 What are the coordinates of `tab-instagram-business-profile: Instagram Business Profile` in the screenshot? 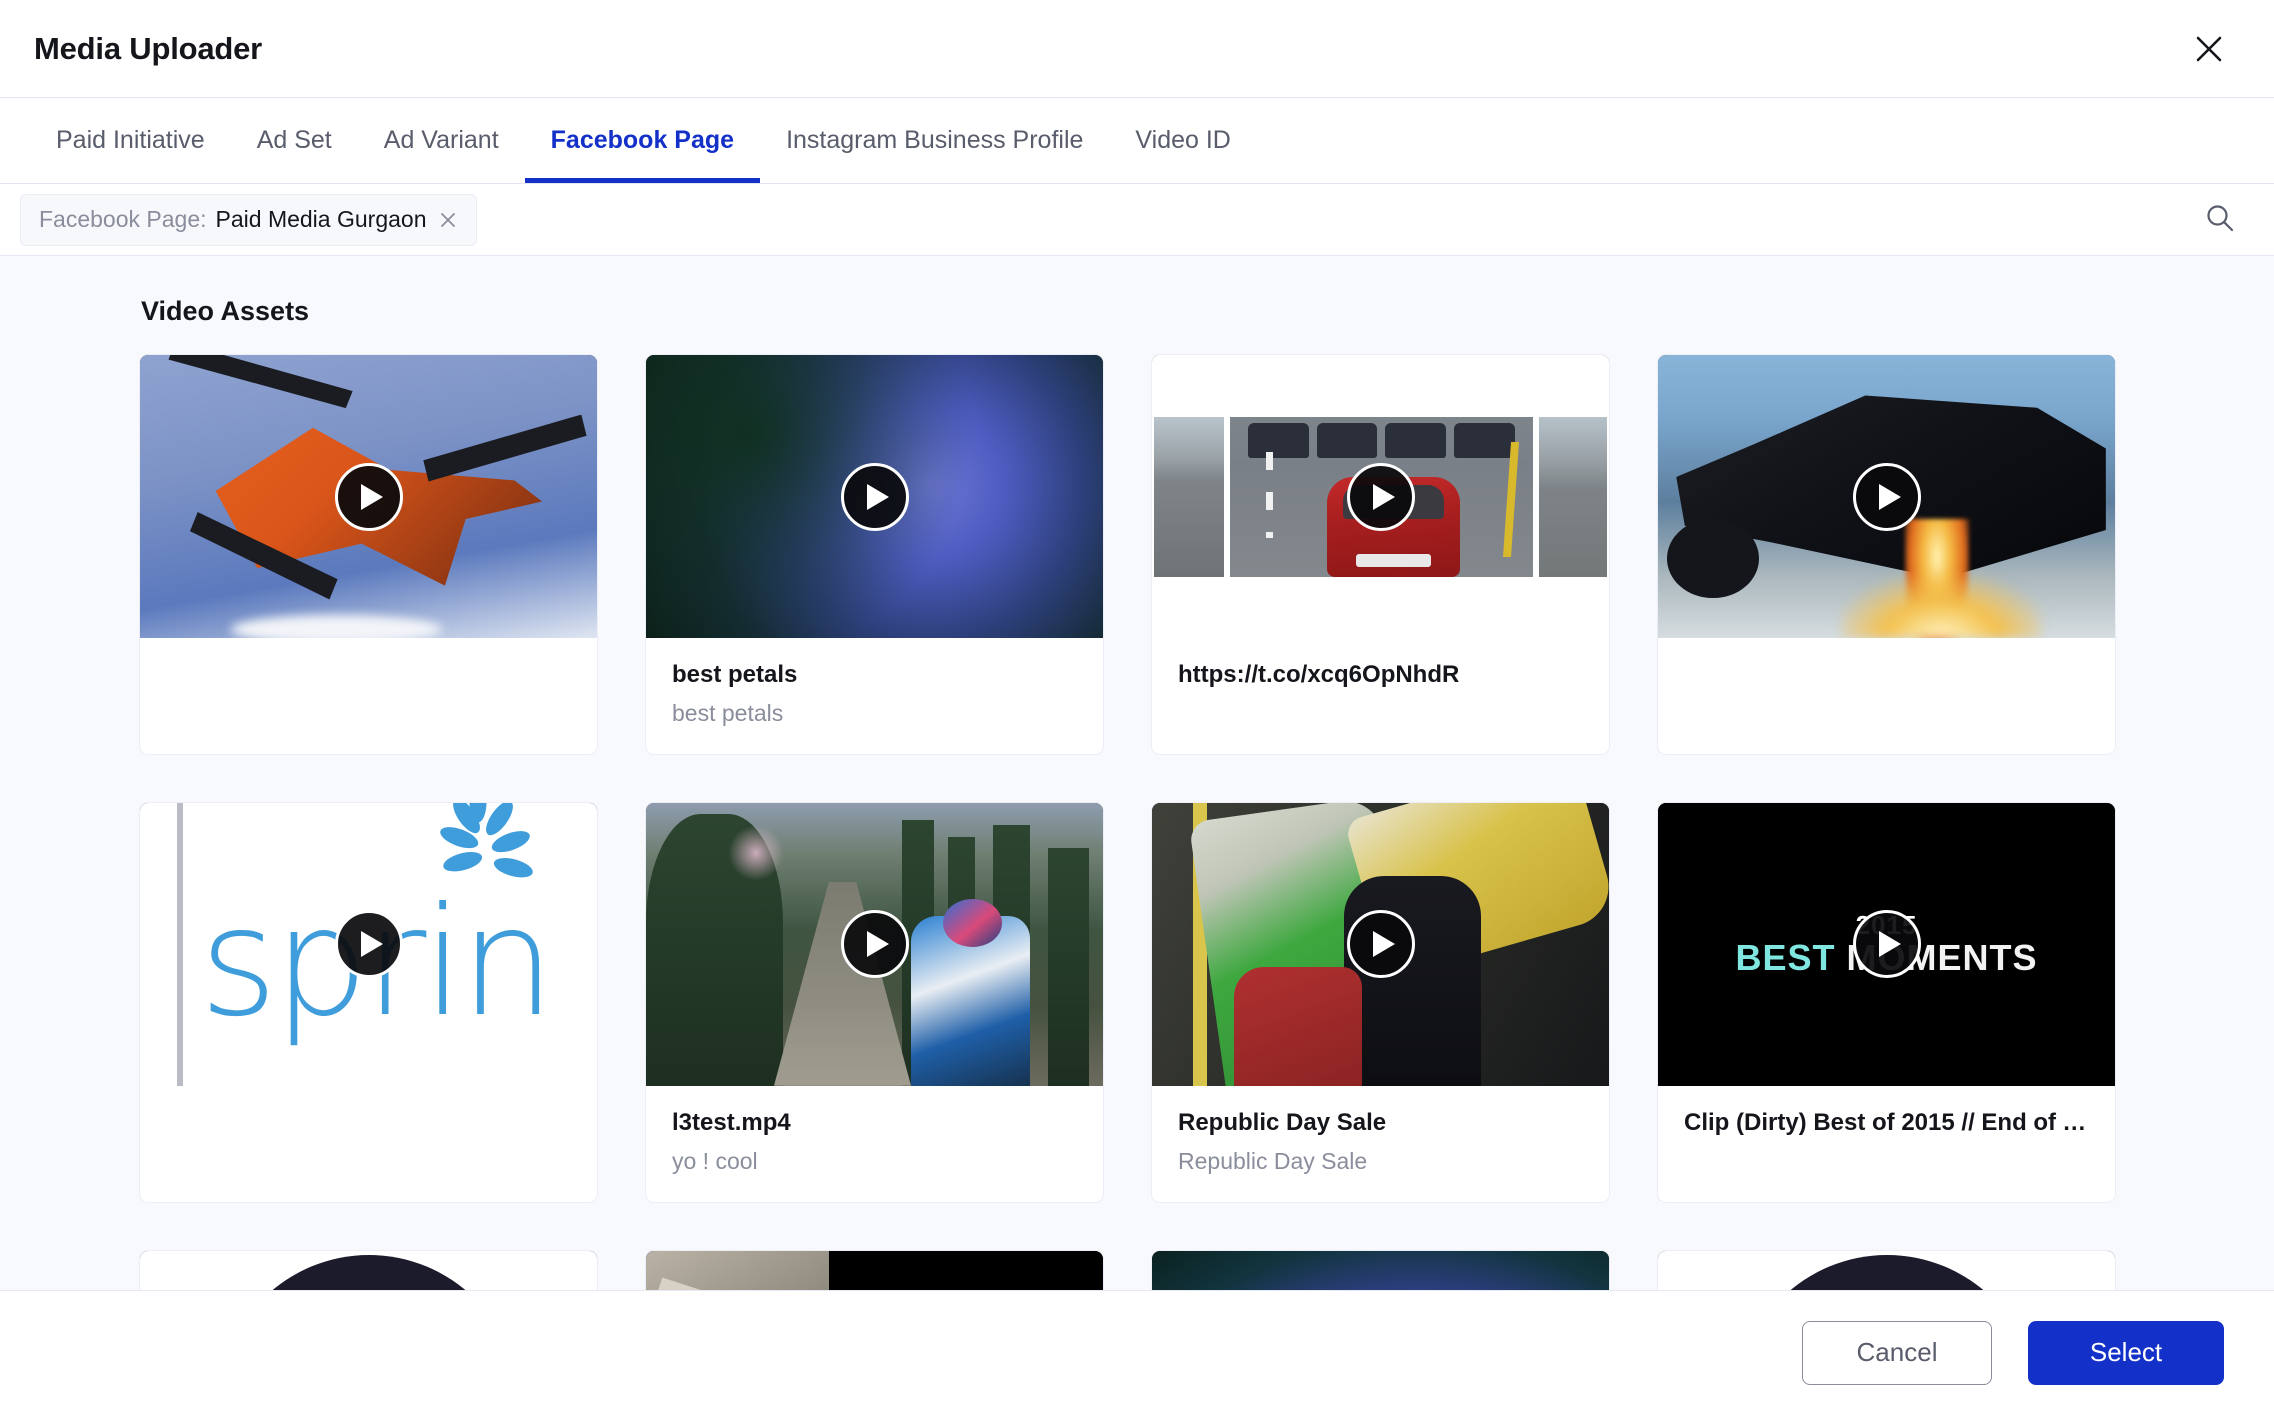 It's located at (934, 140).